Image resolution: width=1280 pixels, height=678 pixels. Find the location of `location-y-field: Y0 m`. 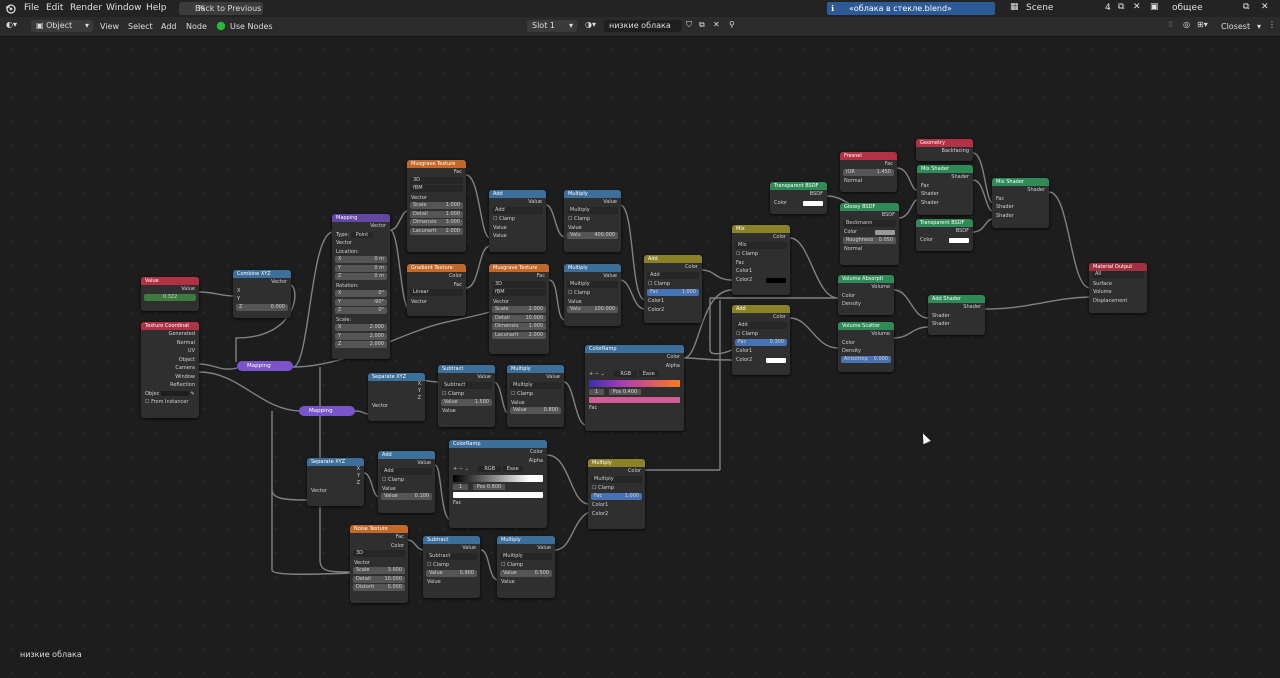

location-y-field: Y0 m is located at coordinates (361, 268).